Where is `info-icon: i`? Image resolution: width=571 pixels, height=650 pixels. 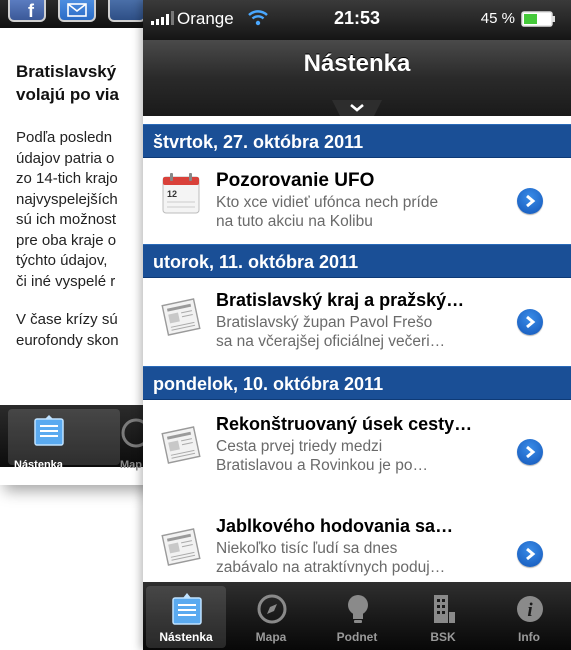 info-icon: i is located at coordinates (530, 609).